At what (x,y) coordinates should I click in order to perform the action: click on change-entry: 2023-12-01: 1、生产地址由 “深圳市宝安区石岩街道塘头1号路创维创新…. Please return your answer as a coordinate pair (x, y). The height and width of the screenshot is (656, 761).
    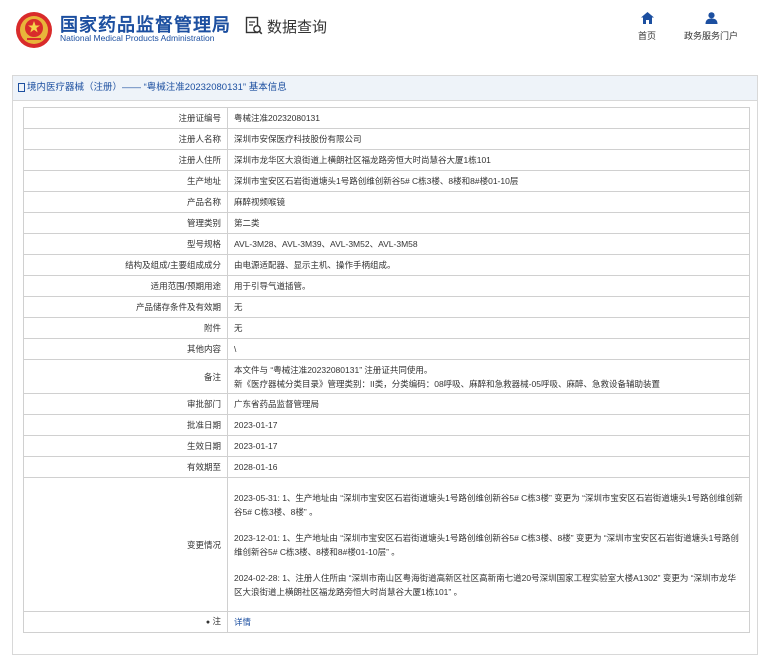
    Looking at the image, I should click on (486, 544).